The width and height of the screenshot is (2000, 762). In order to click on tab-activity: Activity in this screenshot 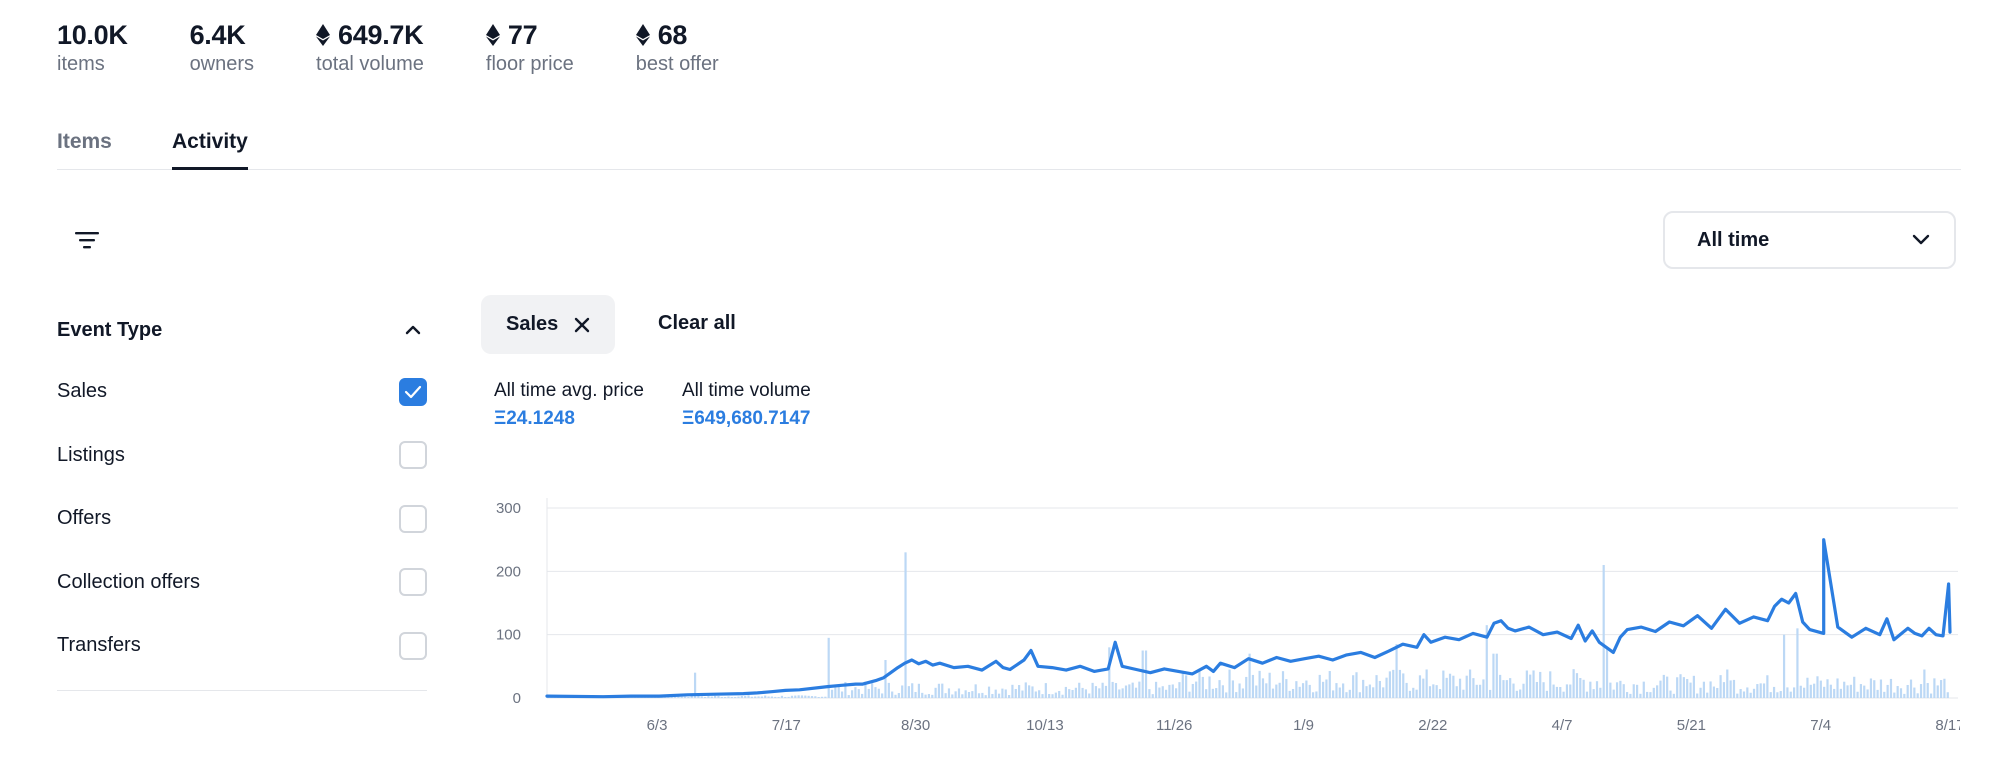, I will do `click(210, 149)`.